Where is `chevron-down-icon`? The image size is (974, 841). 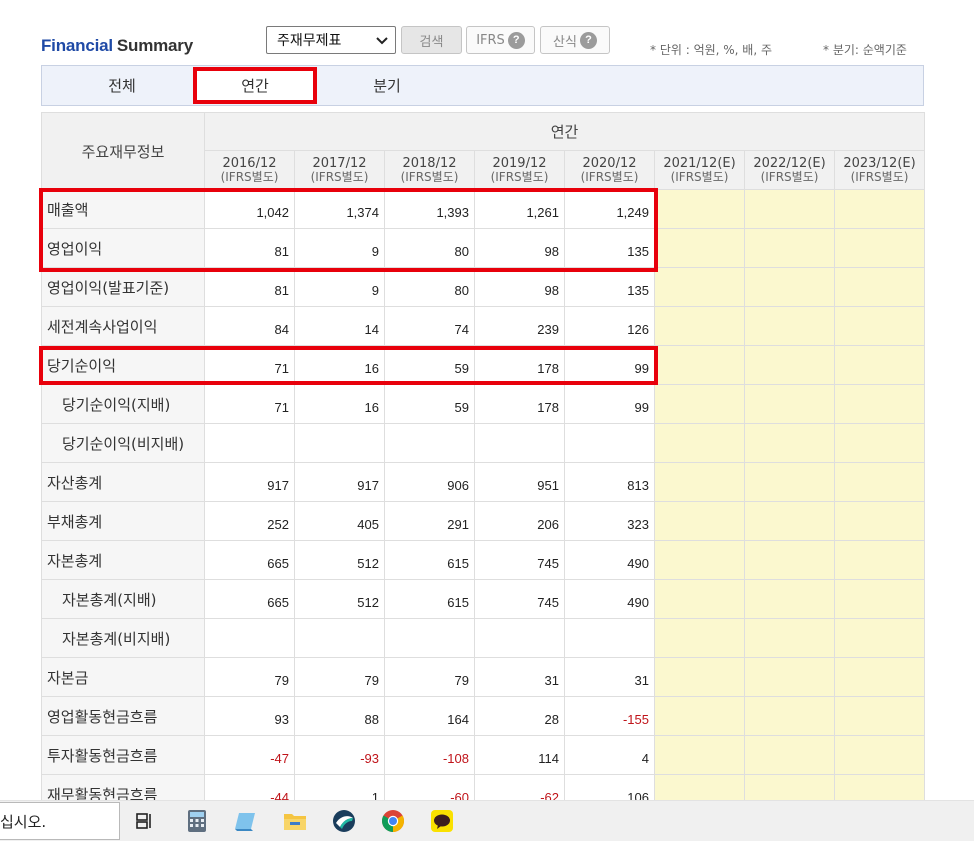
chevron-down-icon is located at coordinates (382, 41).